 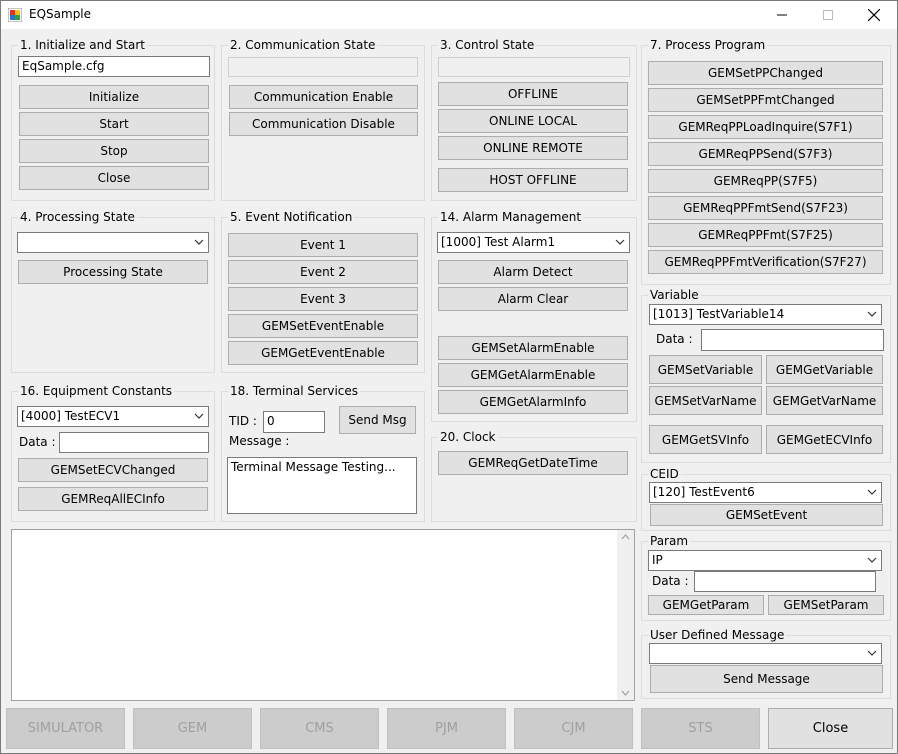 I want to click on gem-button: GEM, so click(x=192, y=728).